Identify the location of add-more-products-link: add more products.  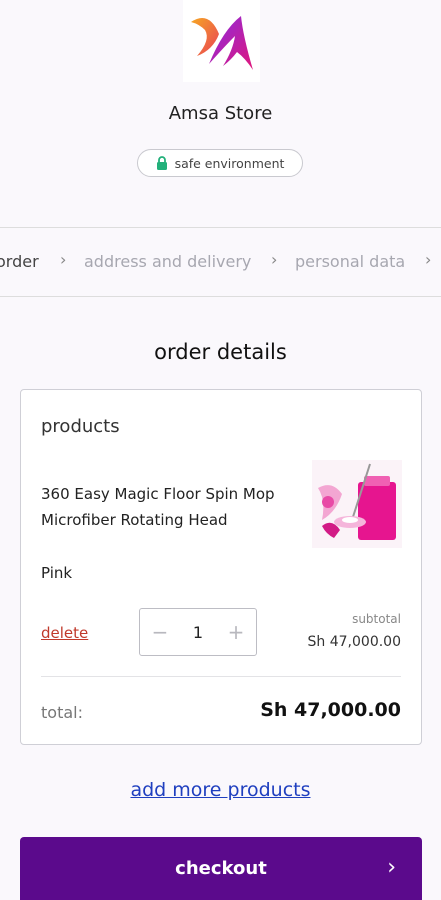
(220, 790).